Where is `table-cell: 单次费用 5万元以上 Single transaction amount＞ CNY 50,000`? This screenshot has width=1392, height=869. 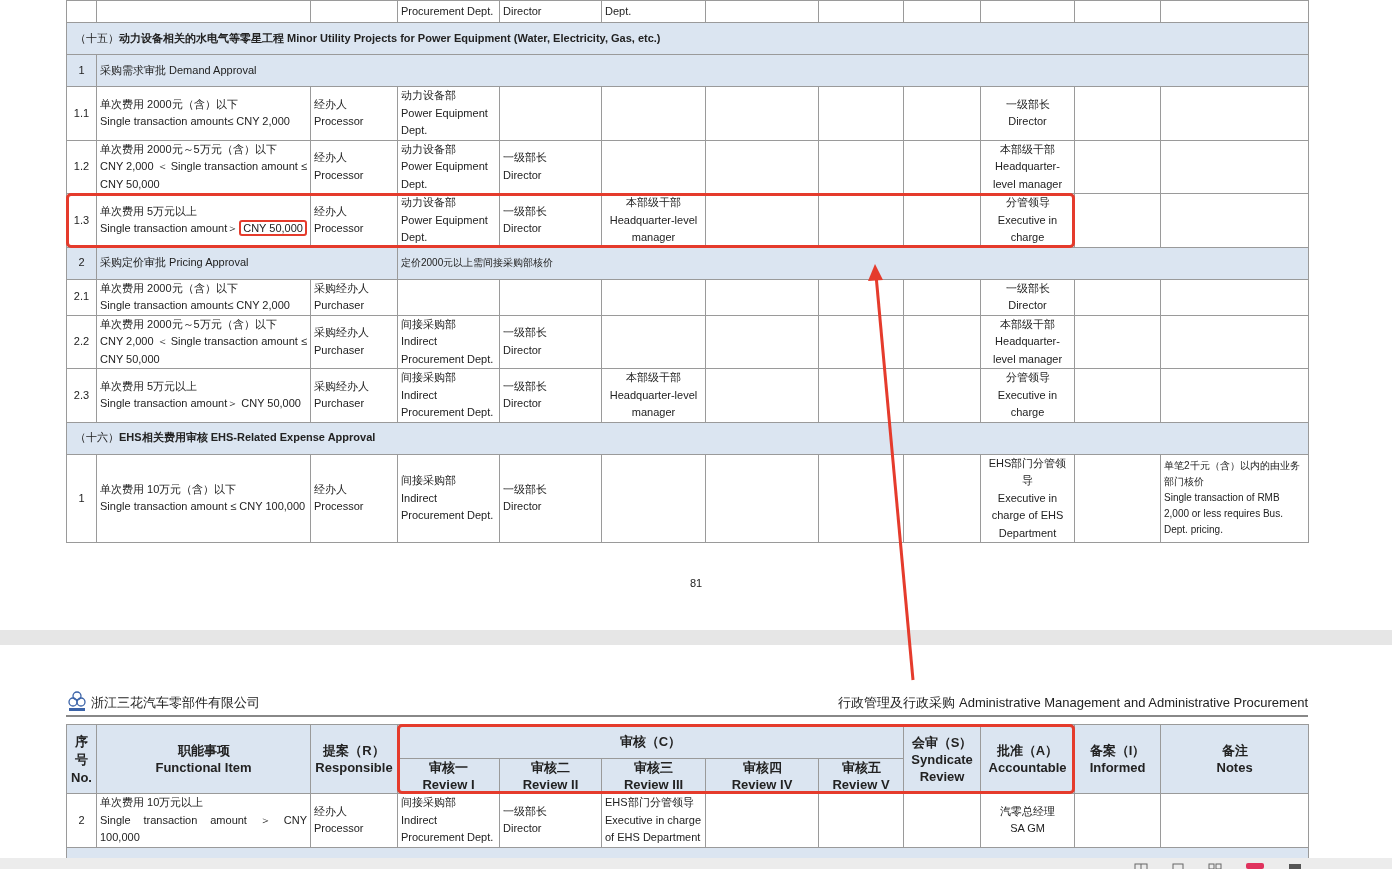
table-cell: 单次费用 5万元以上 Single transaction amount＞ CNY 50,000 is located at coordinates (203, 395).